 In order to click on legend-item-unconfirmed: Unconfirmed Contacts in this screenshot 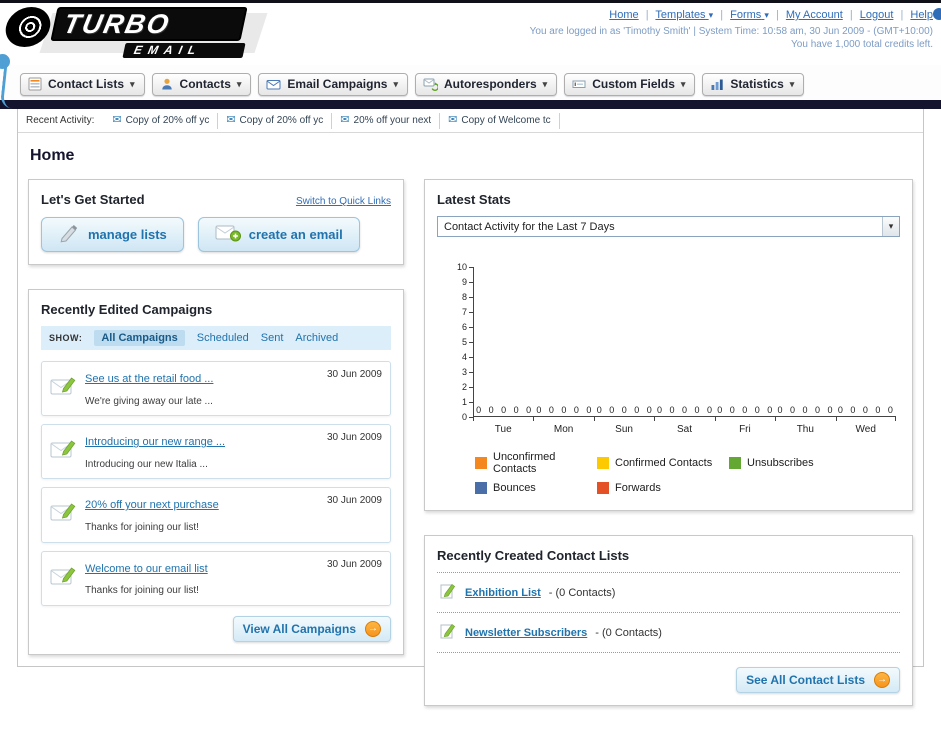, I will do `click(536, 463)`.